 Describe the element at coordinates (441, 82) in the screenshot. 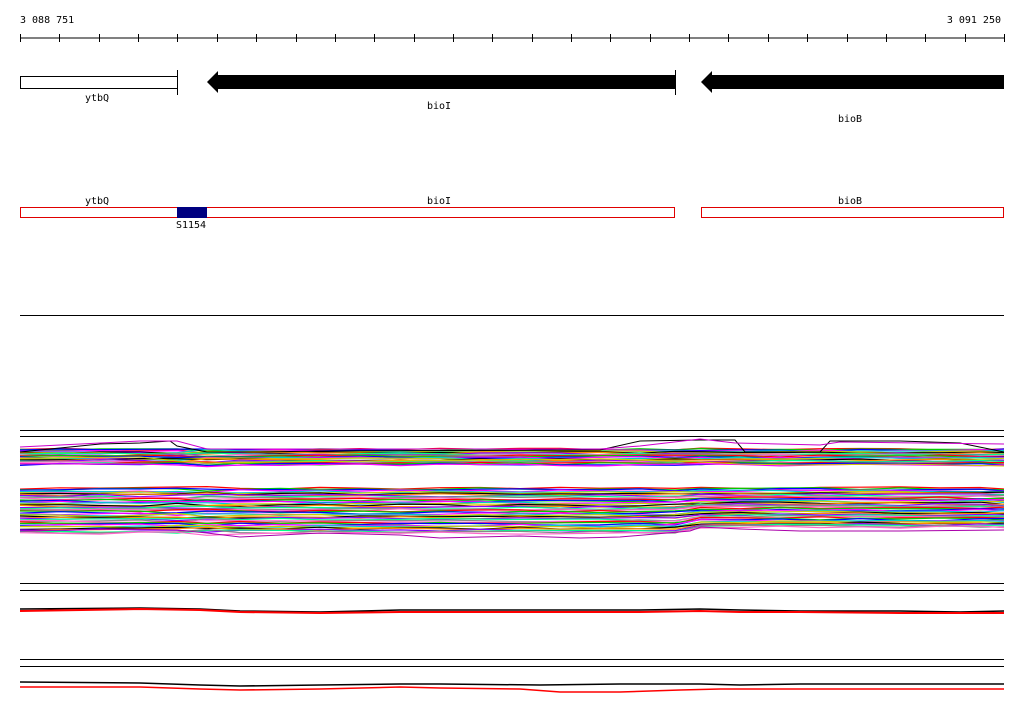

I see `gene-bioI-arrow` at that location.